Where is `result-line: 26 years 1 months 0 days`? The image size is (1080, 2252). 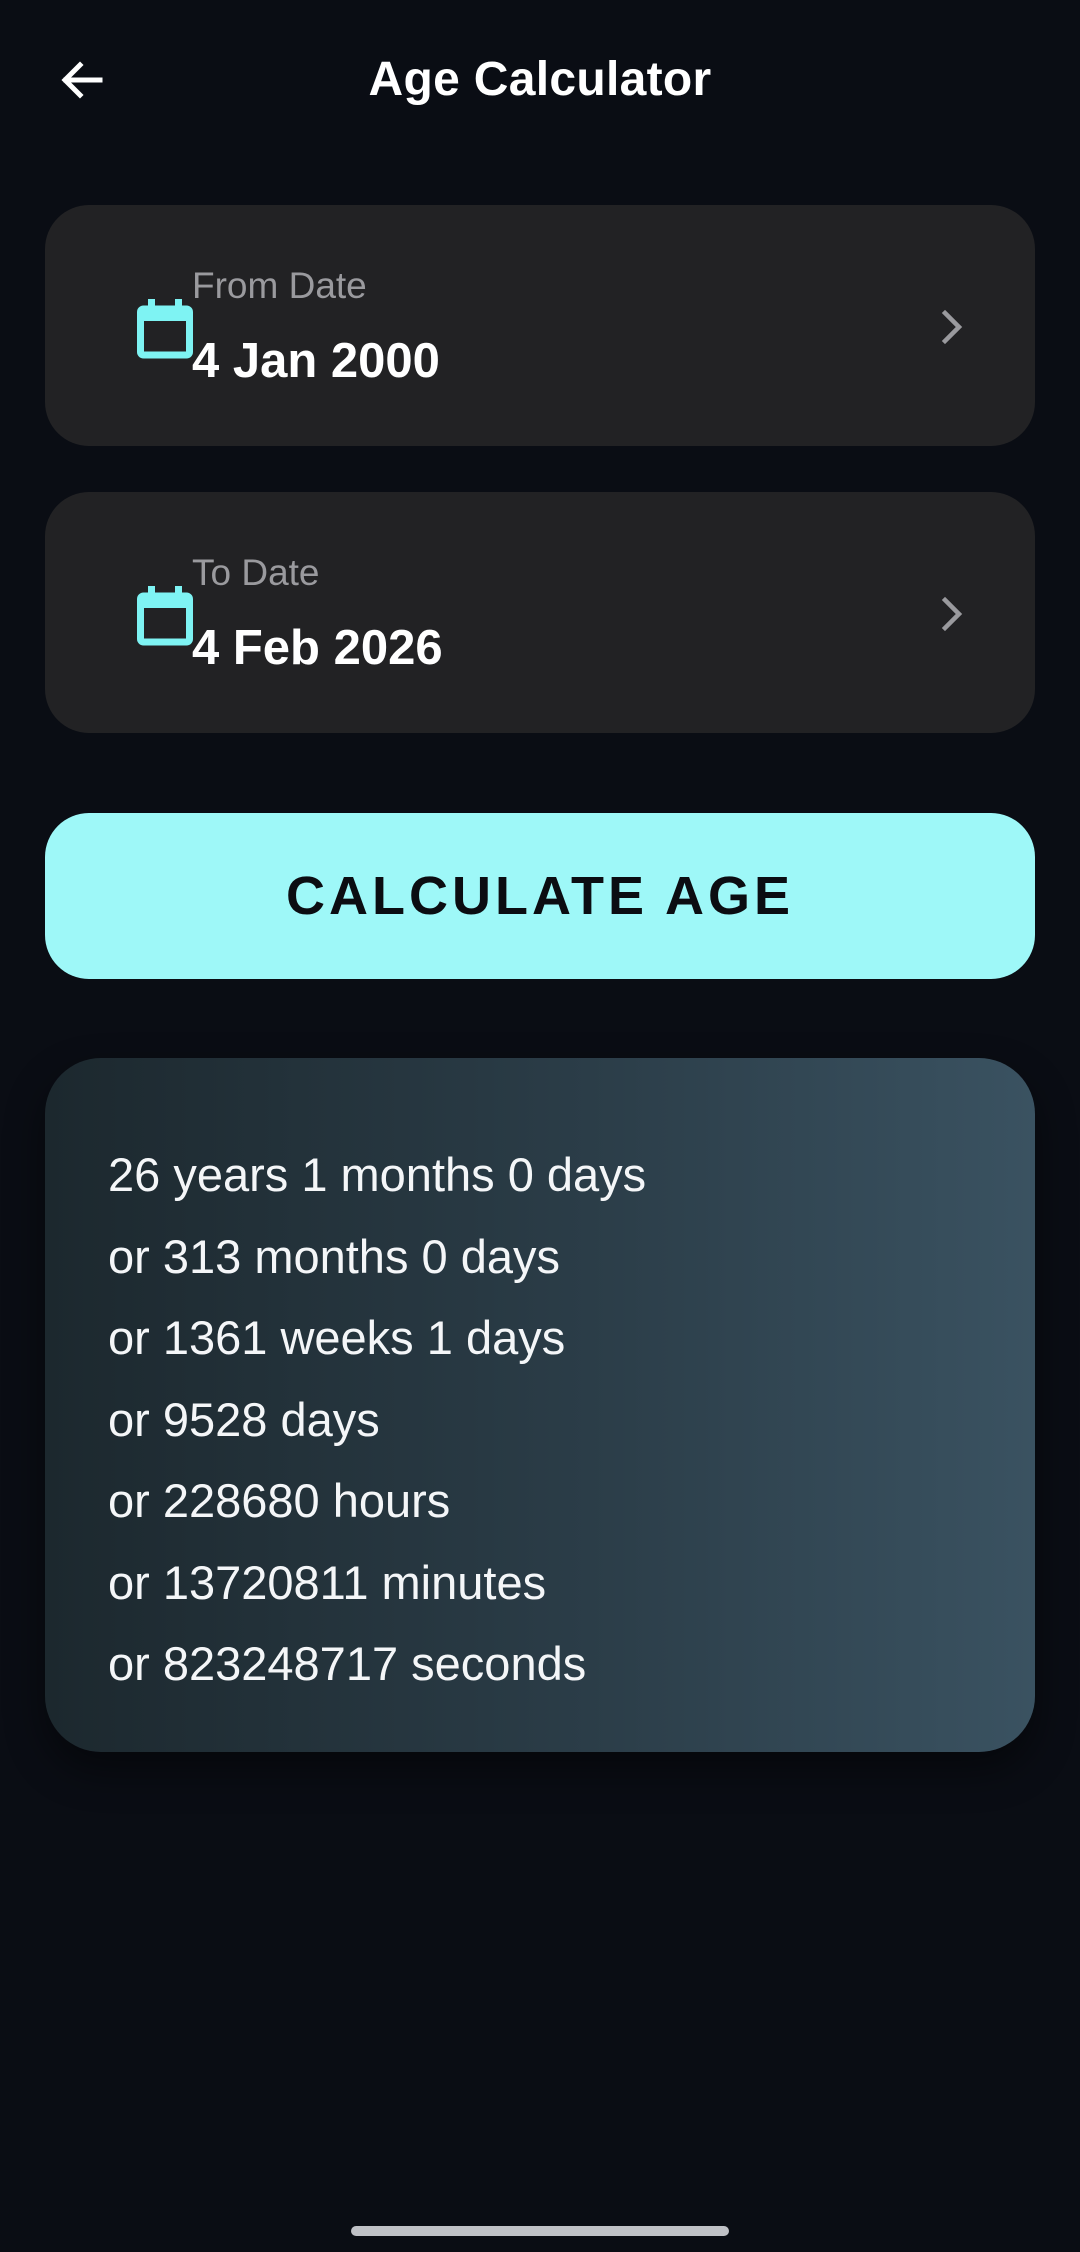
result-line: 26 years 1 months 0 days is located at coordinates (377, 1174).